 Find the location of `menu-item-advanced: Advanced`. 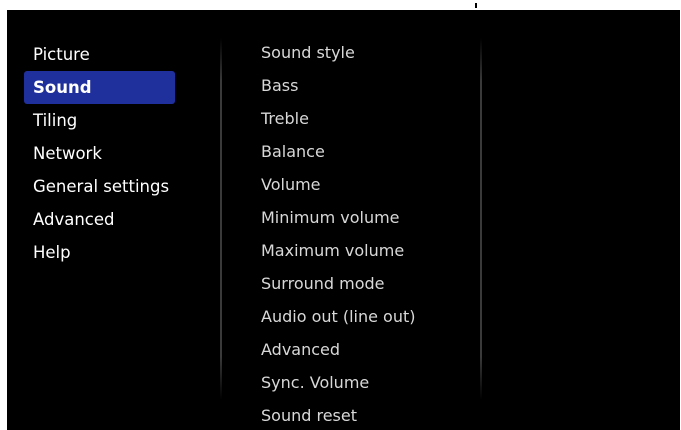

menu-item-advanced: Advanced is located at coordinates (99, 219).